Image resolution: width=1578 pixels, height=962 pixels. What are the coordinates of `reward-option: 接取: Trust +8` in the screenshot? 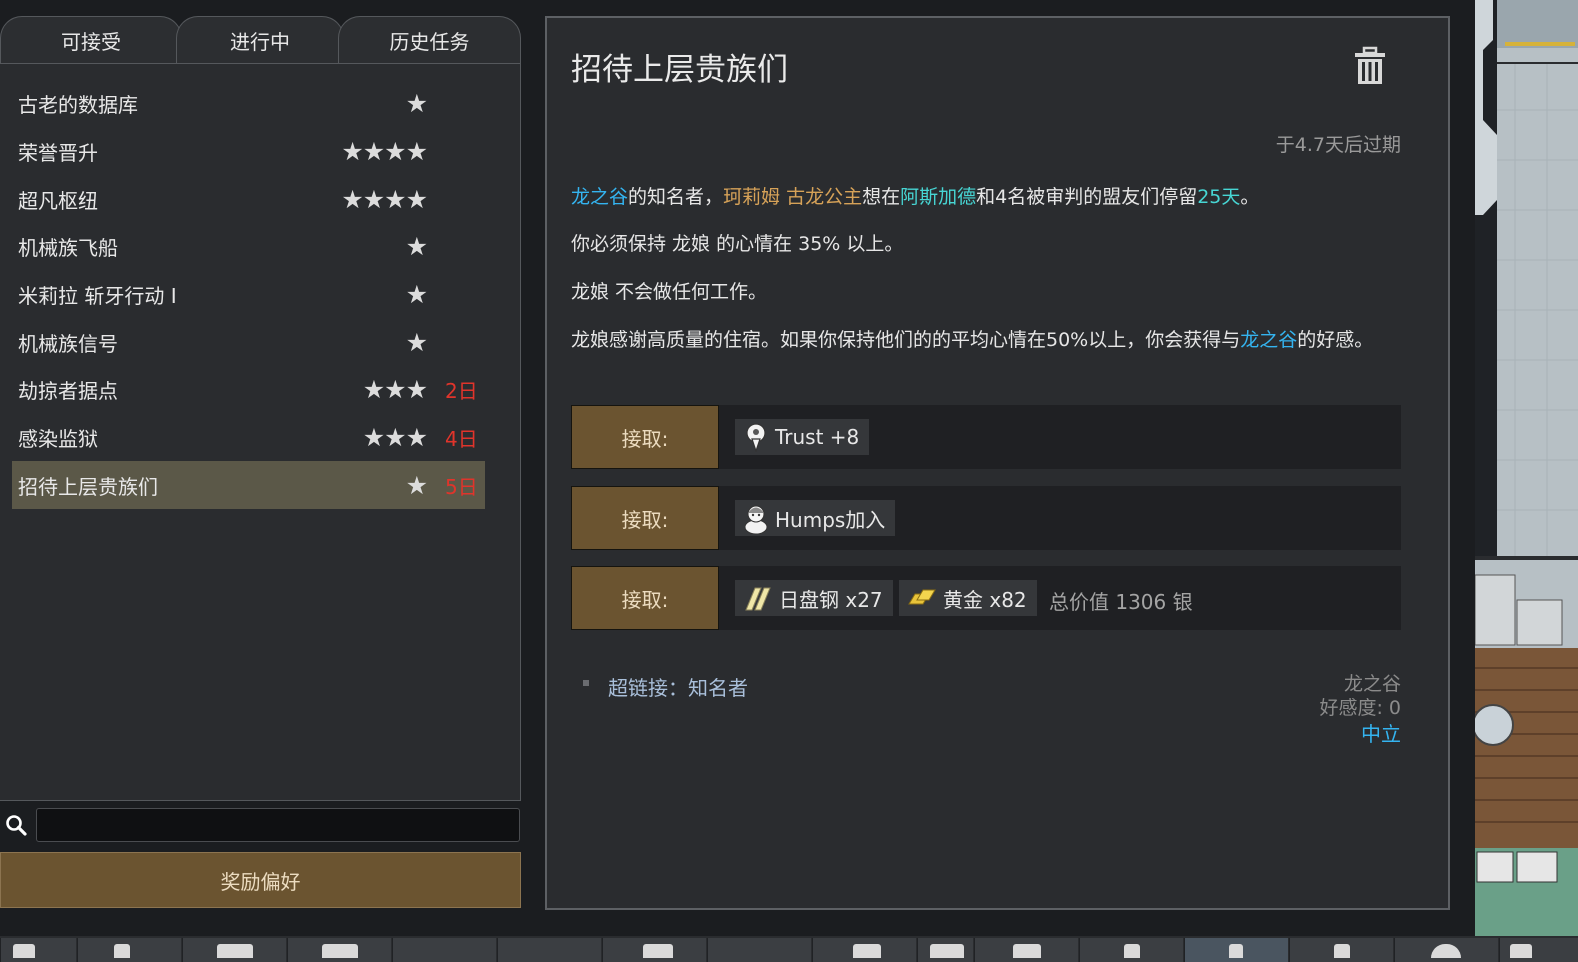 It's located at (986, 437).